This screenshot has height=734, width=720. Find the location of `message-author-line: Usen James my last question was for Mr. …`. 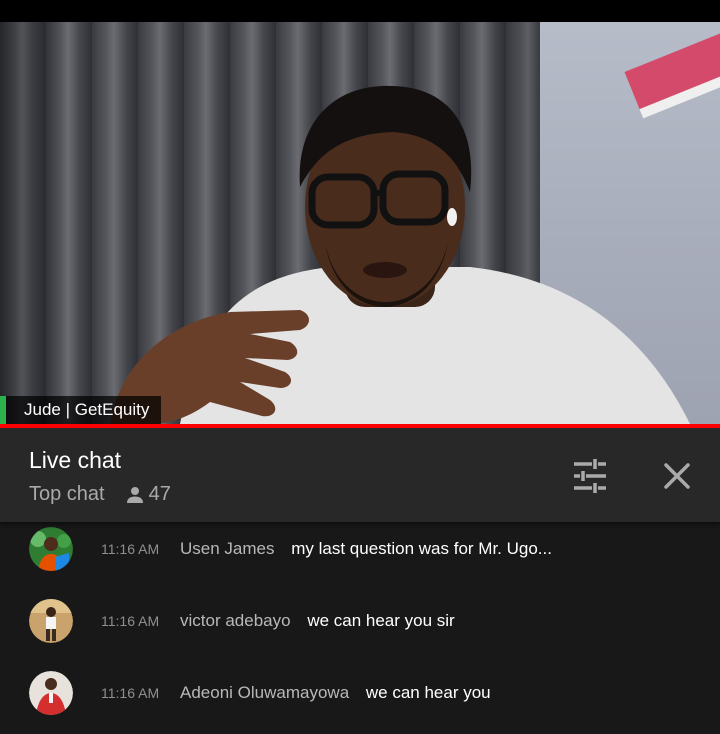

message-author-line: Usen James my last question was for Mr. … is located at coordinates (366, 549).